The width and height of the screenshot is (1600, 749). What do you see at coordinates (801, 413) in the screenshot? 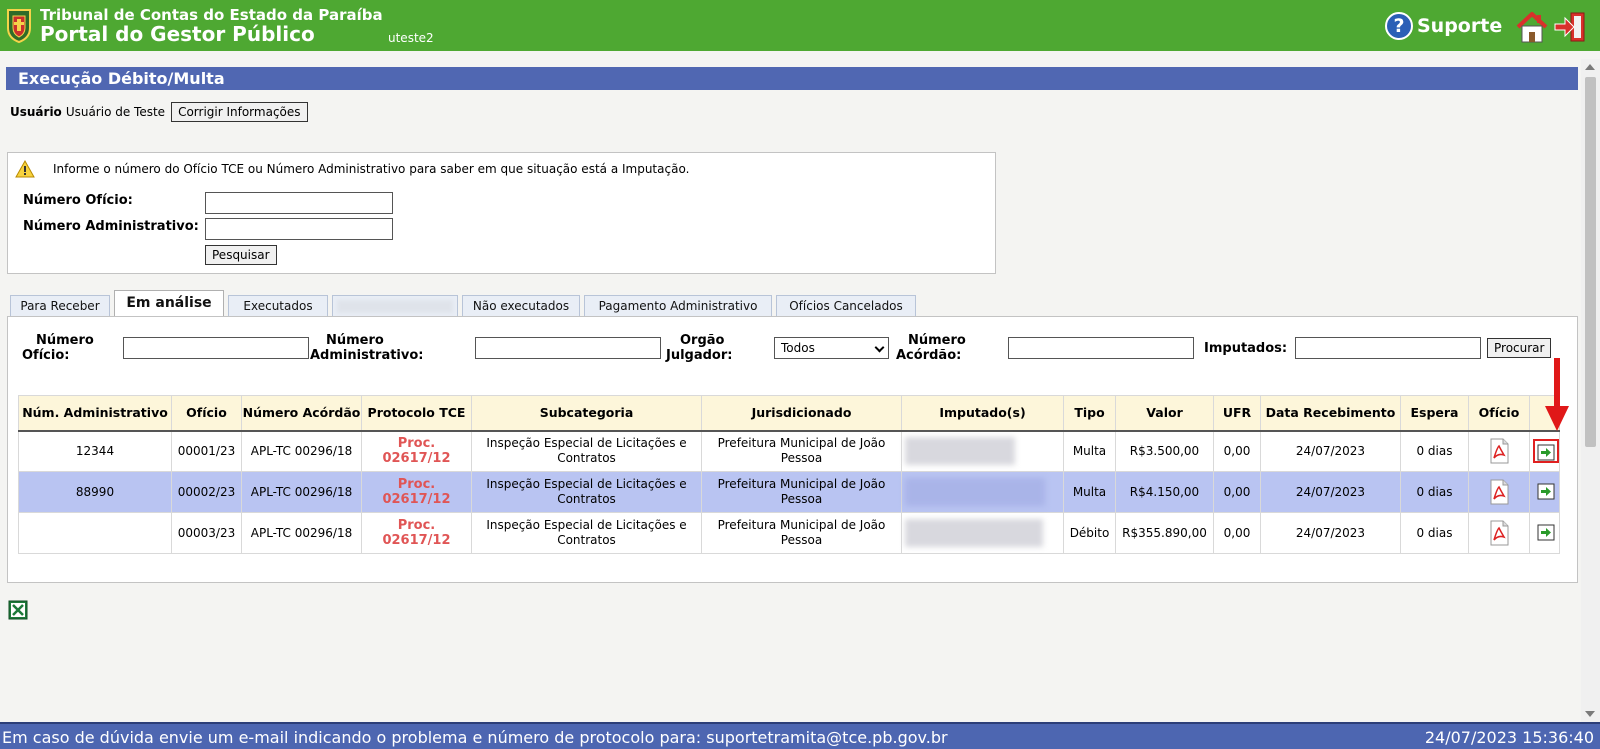
I see `col-jurisdicionado: Jurisdicionado` at bounding box center [801, 413].